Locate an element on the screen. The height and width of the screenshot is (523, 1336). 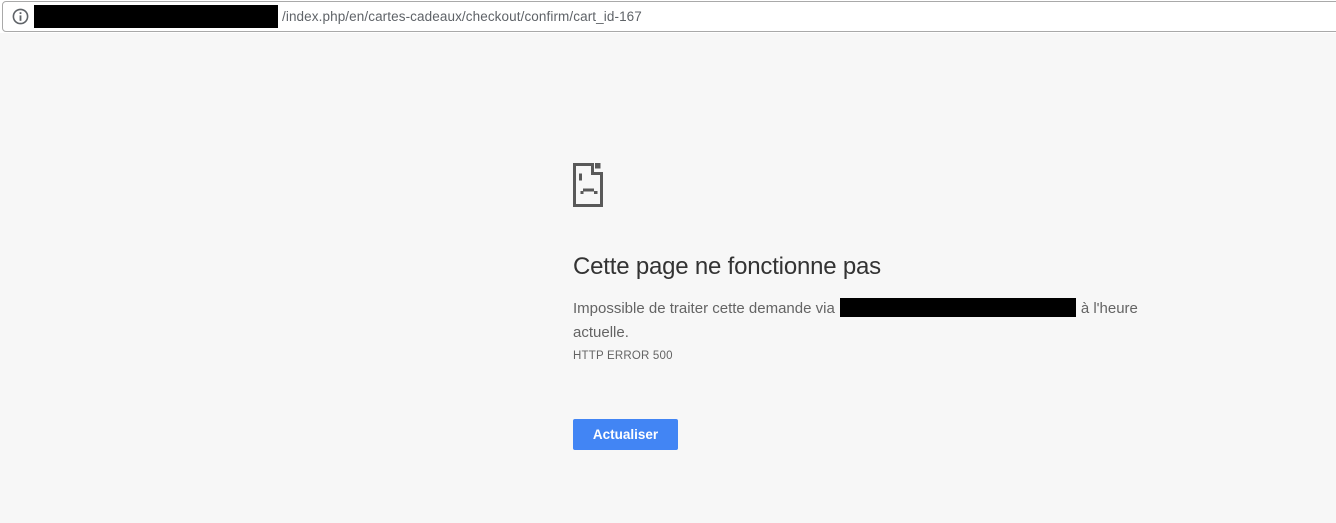
redacted-domain is located at coordinates (156, 16).